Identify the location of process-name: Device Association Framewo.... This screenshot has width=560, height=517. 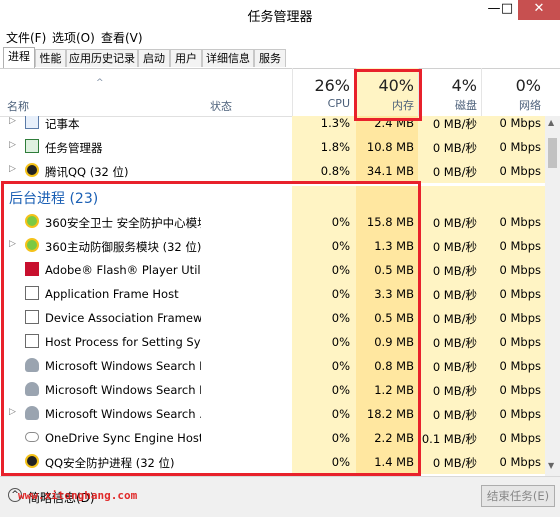
(123, 318).